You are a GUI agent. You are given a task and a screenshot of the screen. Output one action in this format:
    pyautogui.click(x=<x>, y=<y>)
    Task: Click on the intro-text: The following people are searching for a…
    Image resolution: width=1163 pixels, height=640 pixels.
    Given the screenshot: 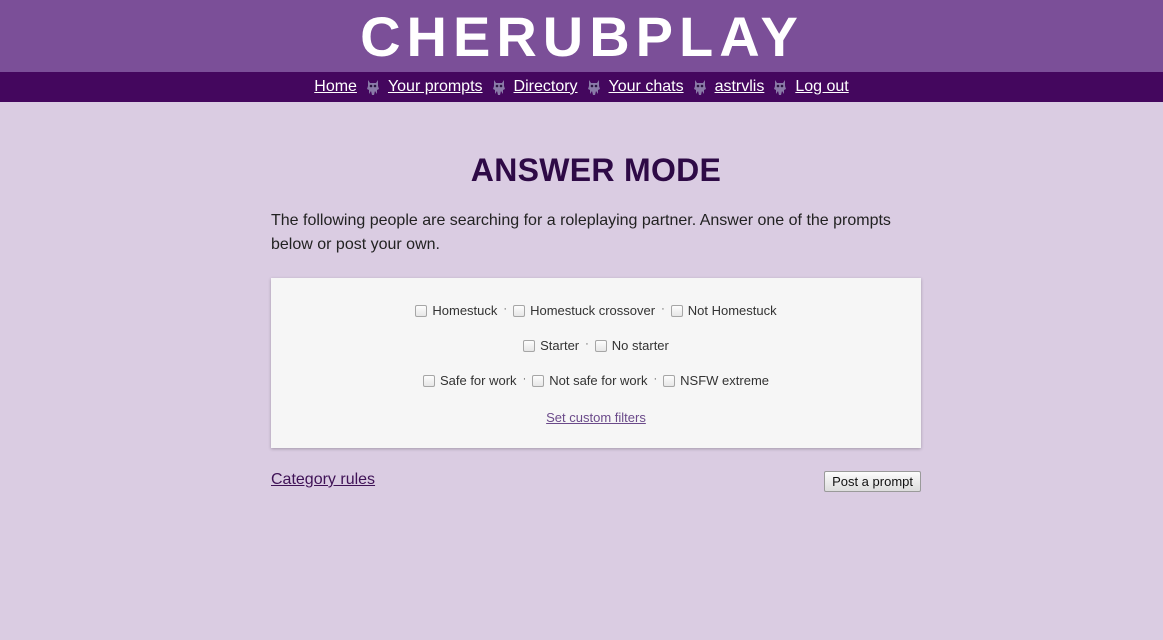 What is the action you would take?
    pyautogui.click(x=581, y=232)
    